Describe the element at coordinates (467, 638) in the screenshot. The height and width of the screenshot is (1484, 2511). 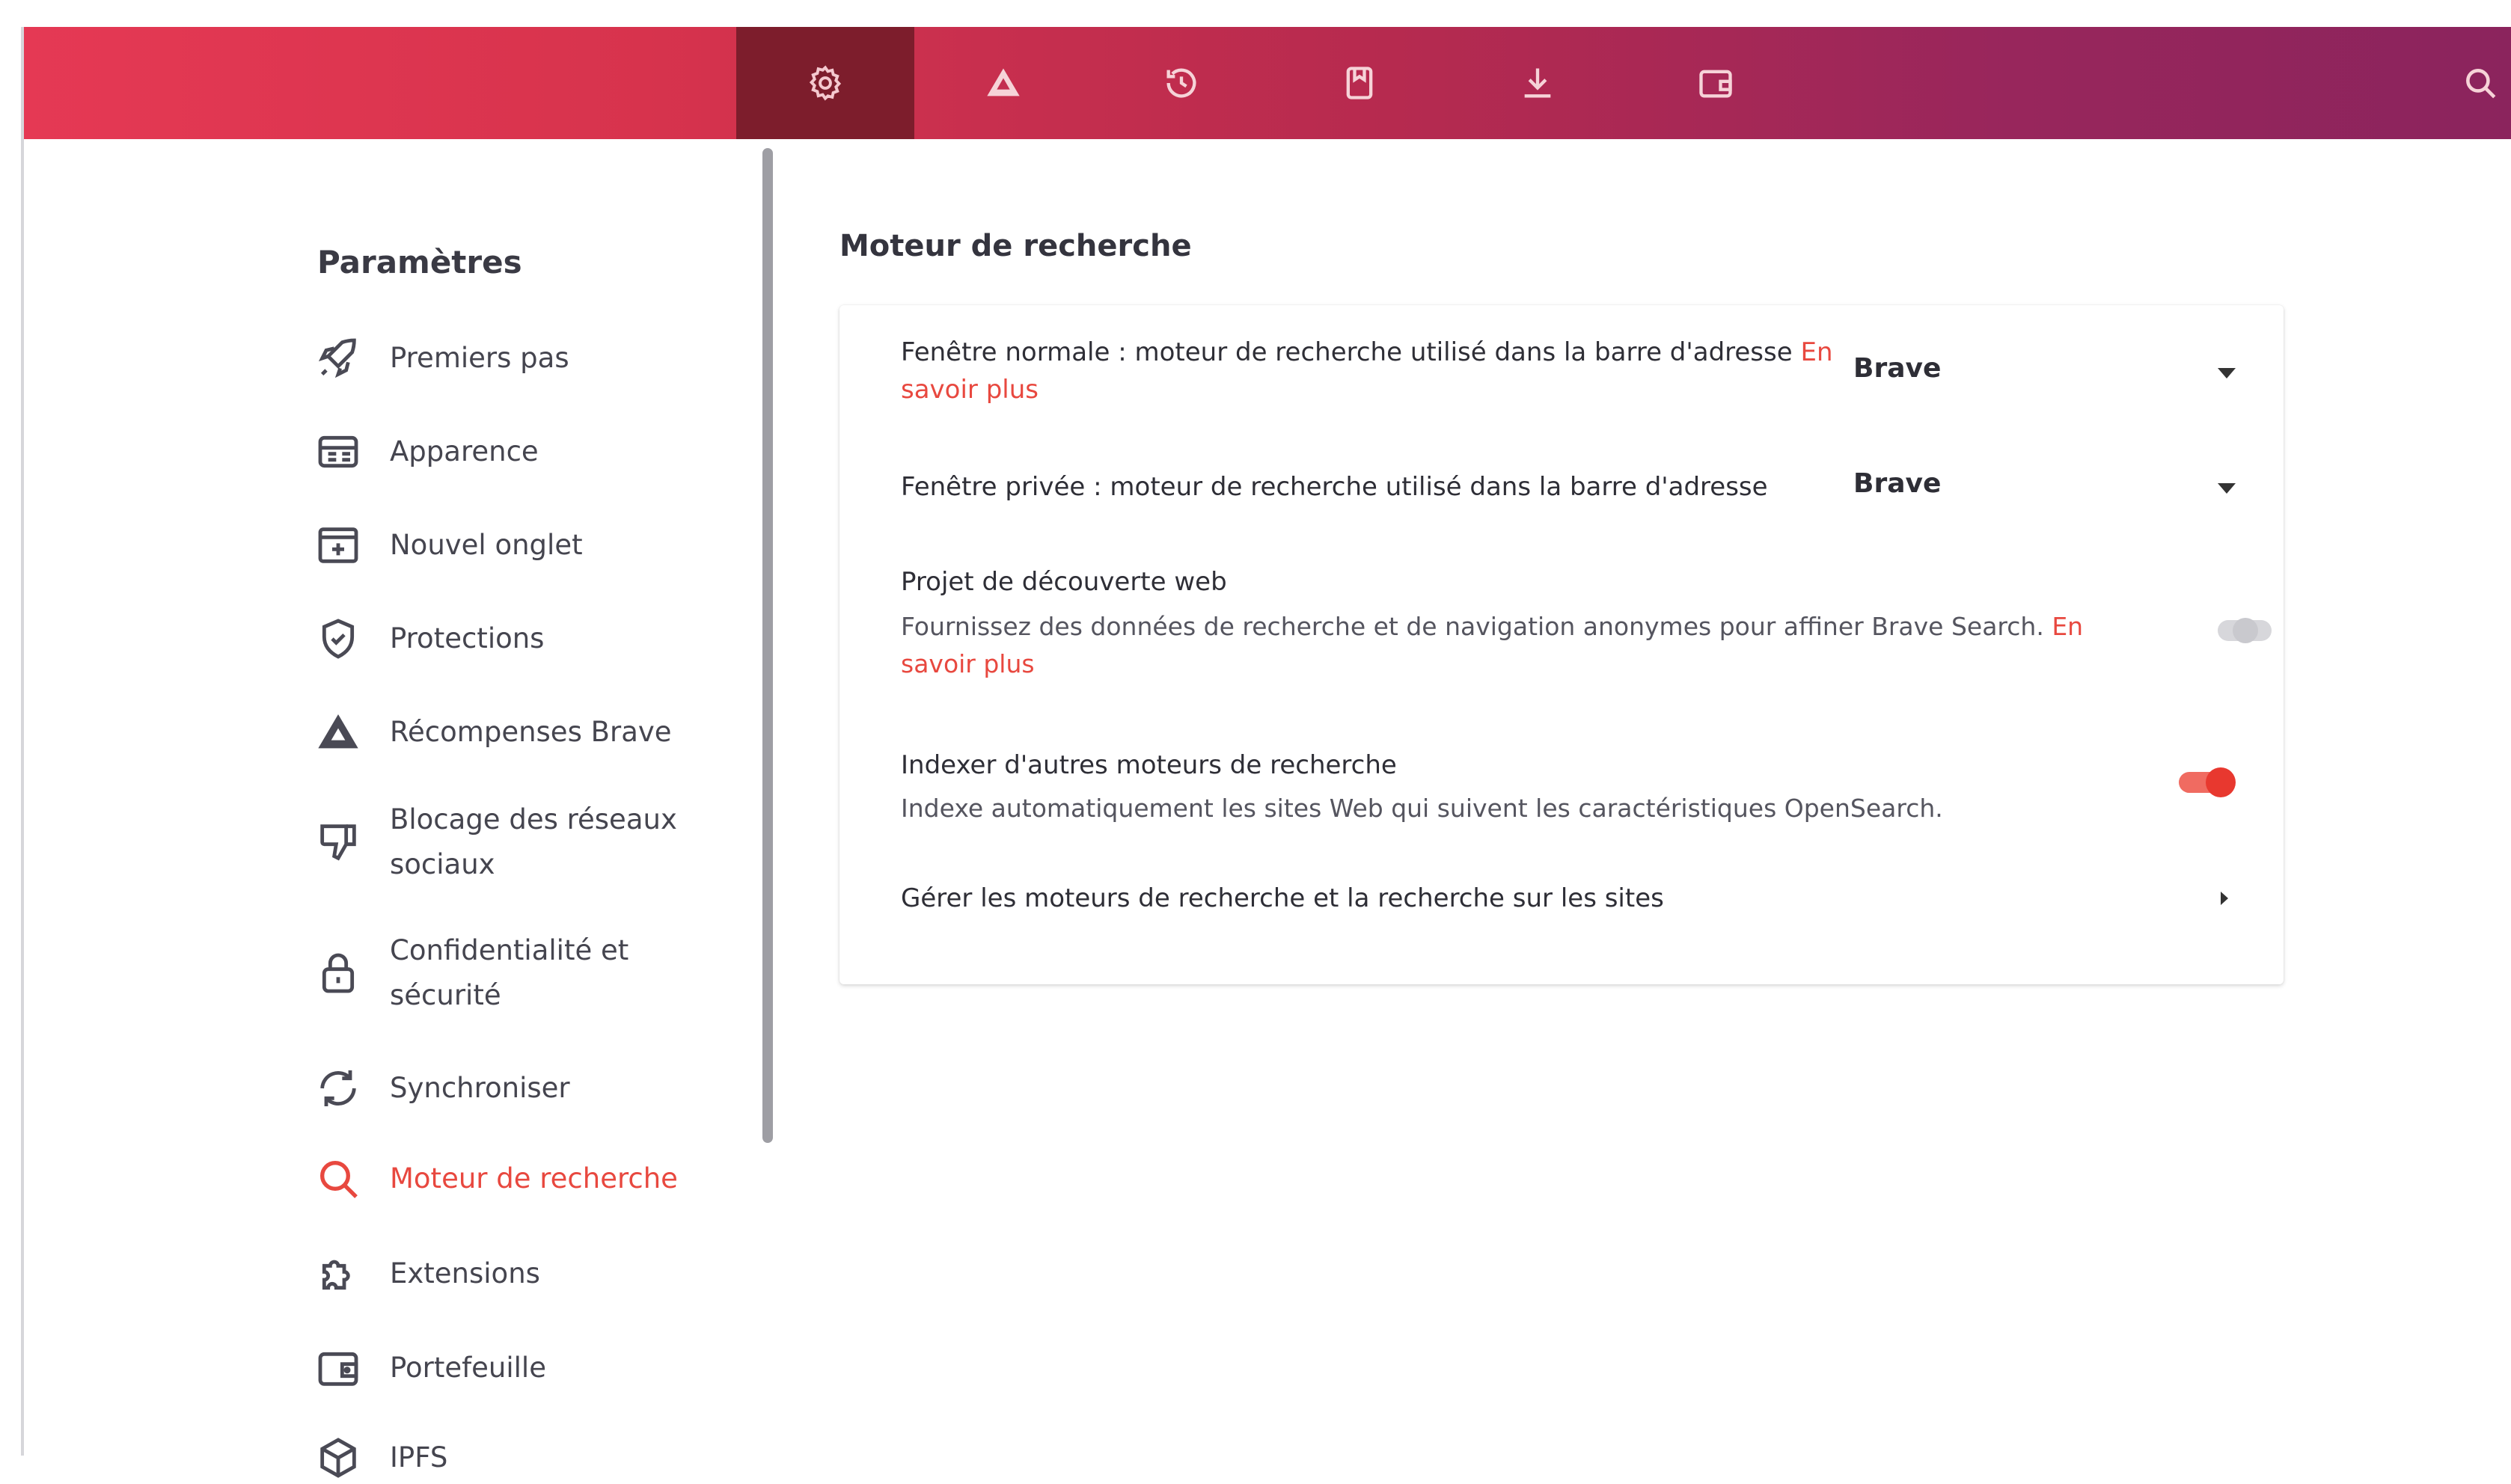
I see `sidebar-item-label: Protections` at that location.